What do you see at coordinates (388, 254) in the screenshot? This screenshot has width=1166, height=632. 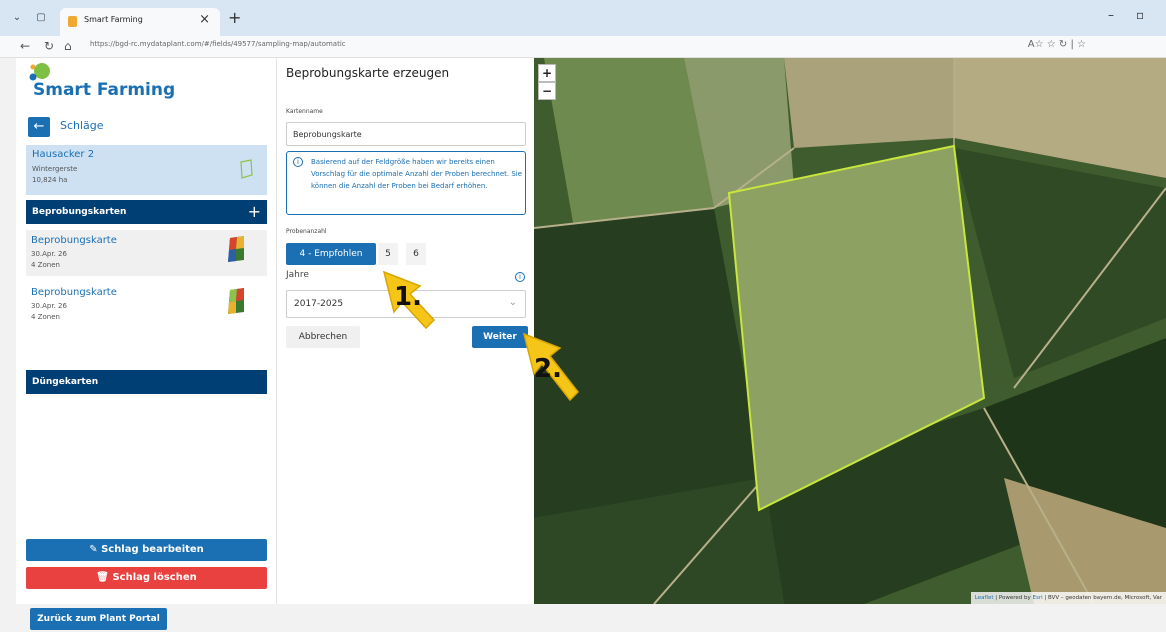 I see `sample-count-option-5: 5` at bounding box center [388, 254].